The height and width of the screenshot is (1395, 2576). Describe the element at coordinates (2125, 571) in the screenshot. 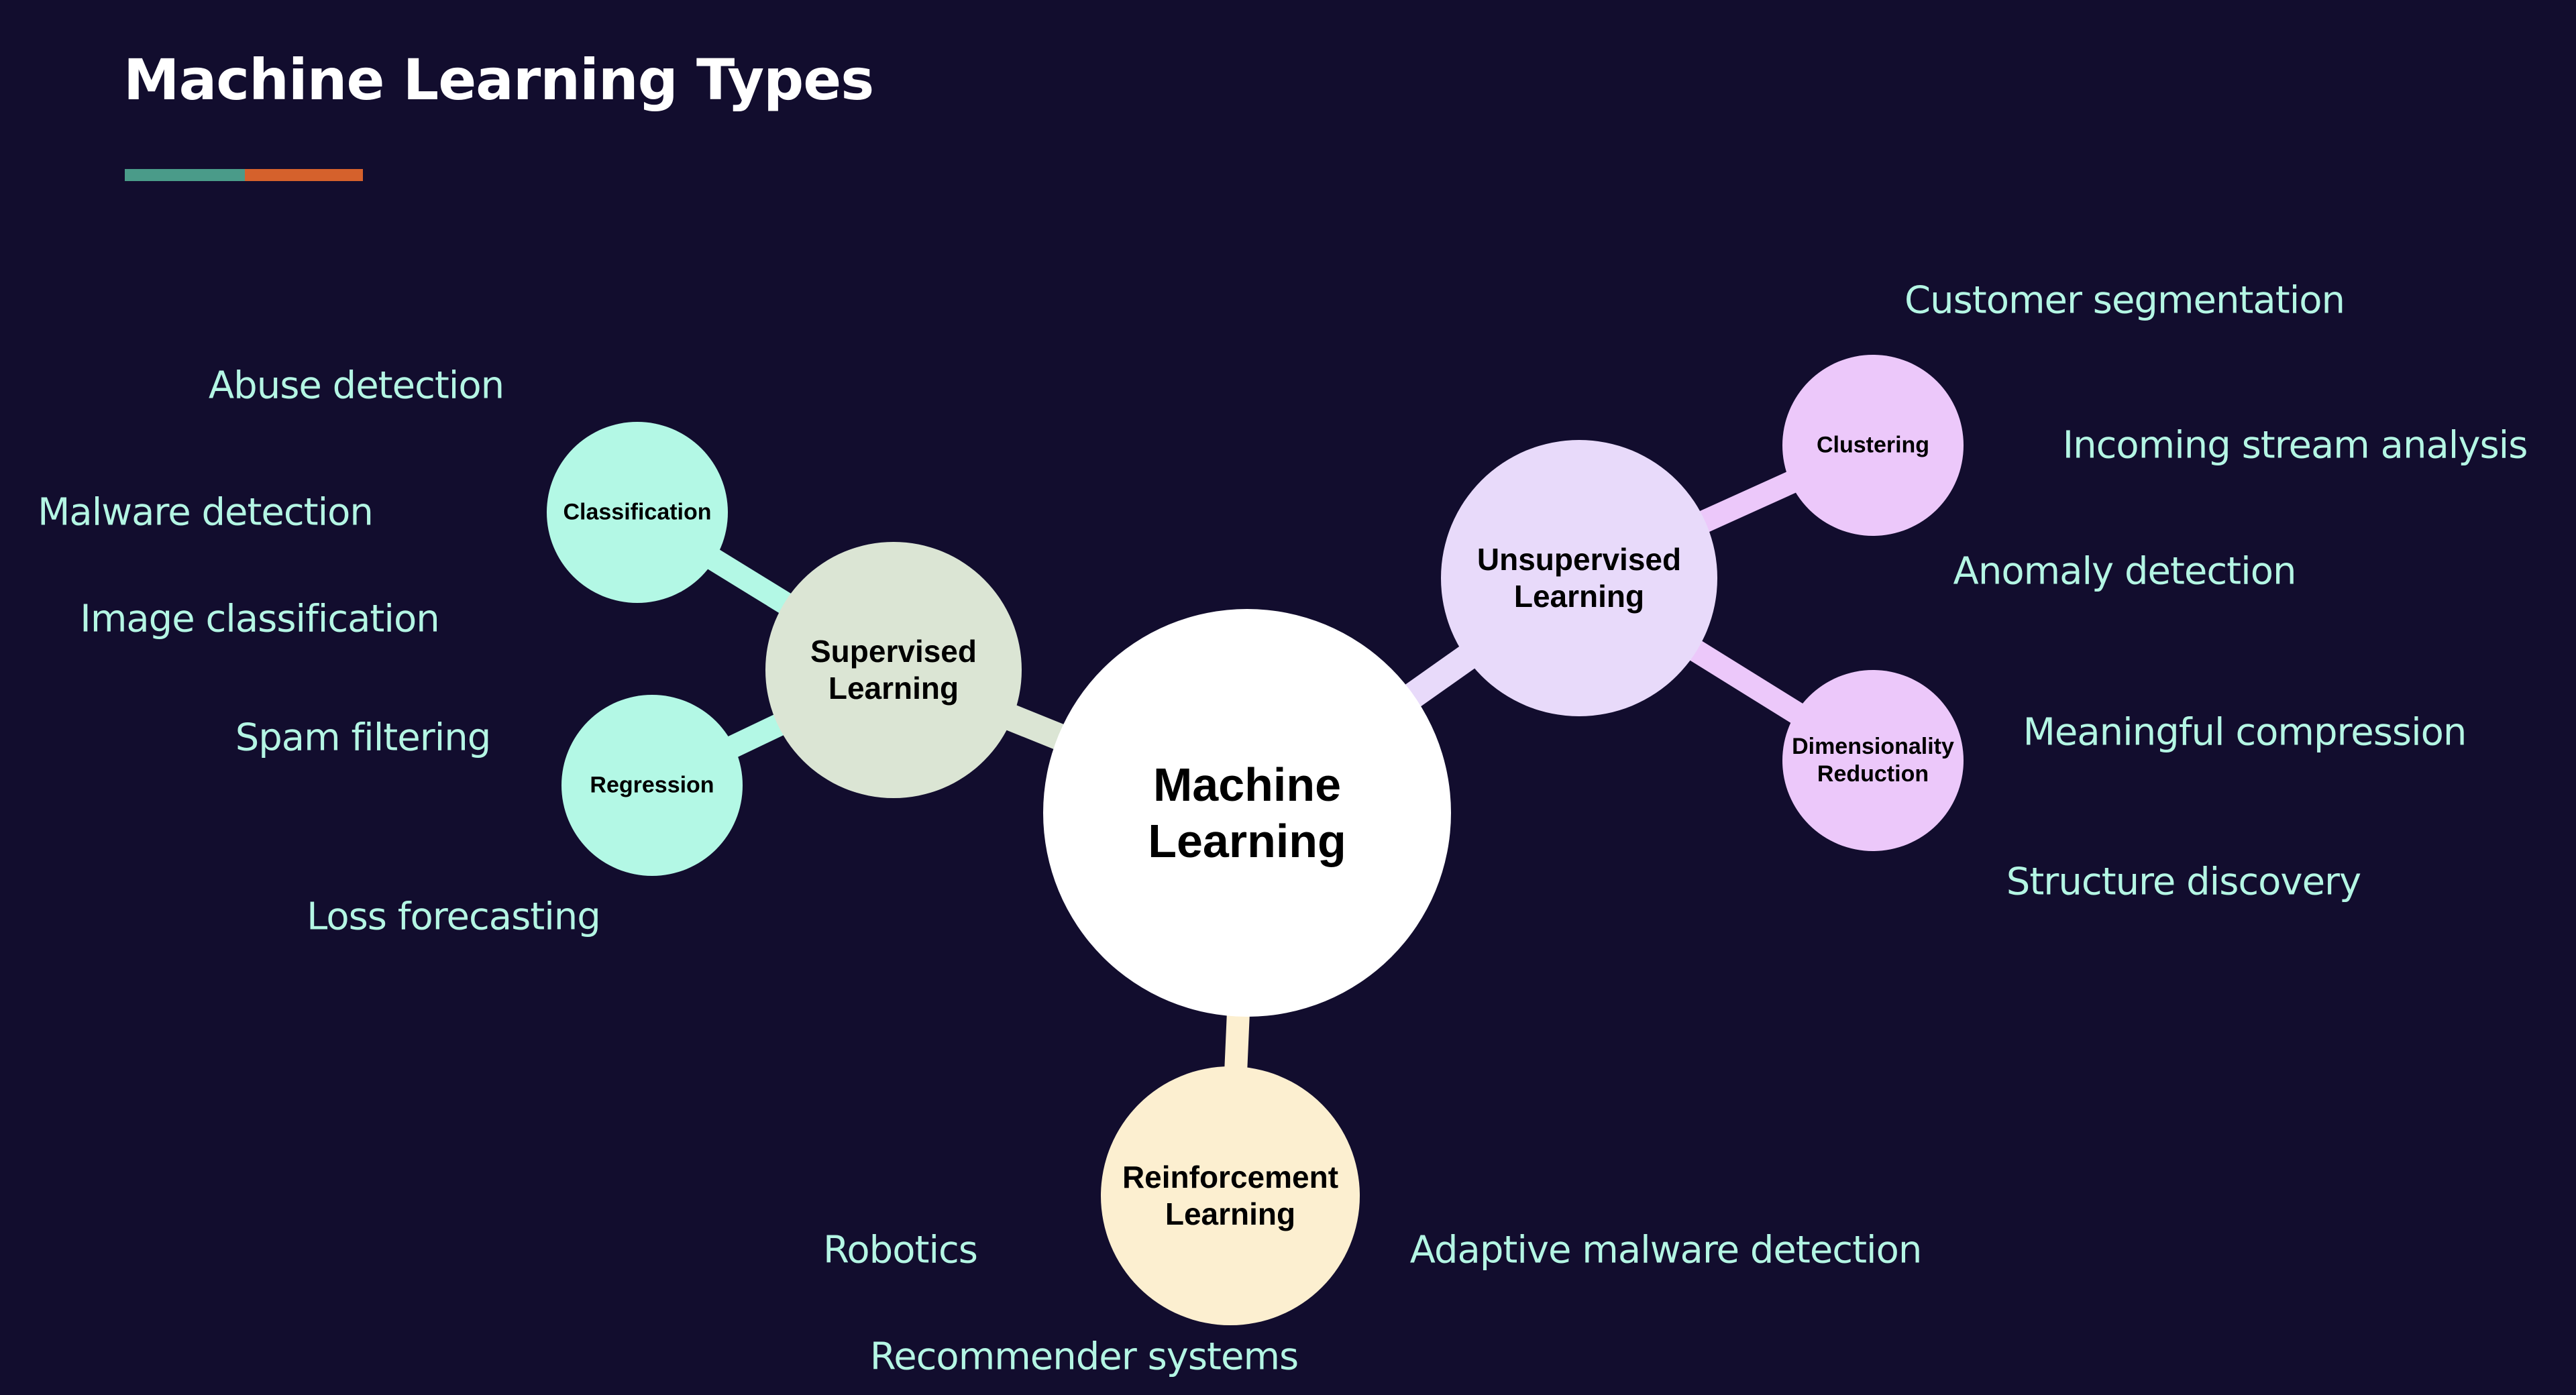

I see `application-unsupervised: Anomaly detection` at that location.